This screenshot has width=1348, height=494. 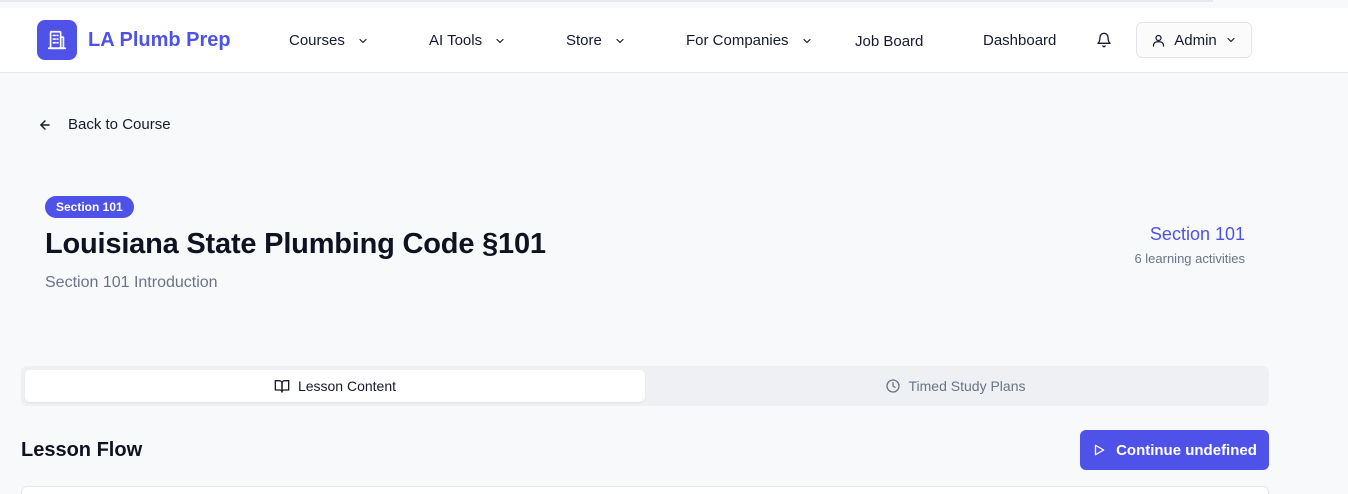 What do you see at coordinates (737, 40) in the screenshot?
I see `nav-for-companies-label: For Companies` at bounding box center [737, 40].